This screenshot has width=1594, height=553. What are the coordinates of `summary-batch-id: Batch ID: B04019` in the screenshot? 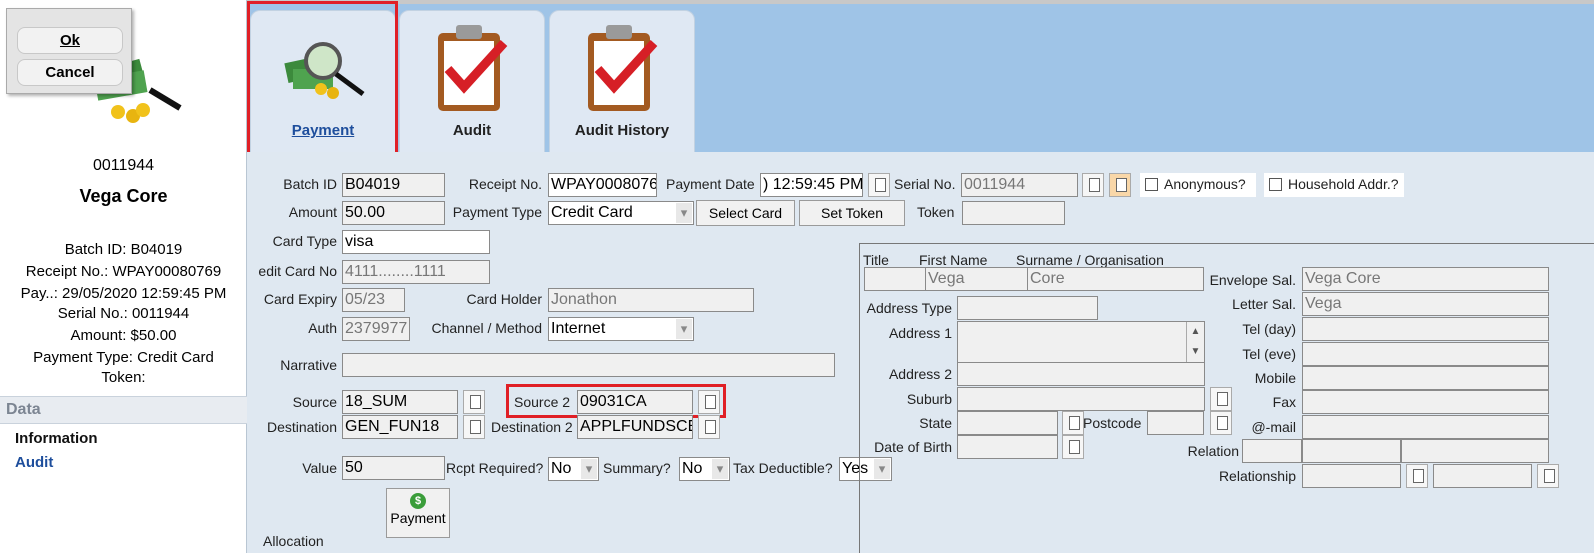 It's located at (123, 249).